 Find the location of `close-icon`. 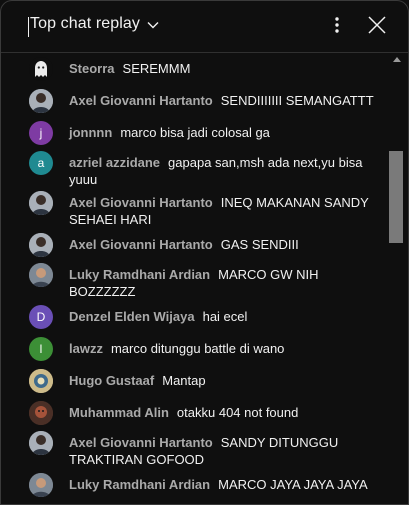

close-icon is located at coordinates (377, 27).